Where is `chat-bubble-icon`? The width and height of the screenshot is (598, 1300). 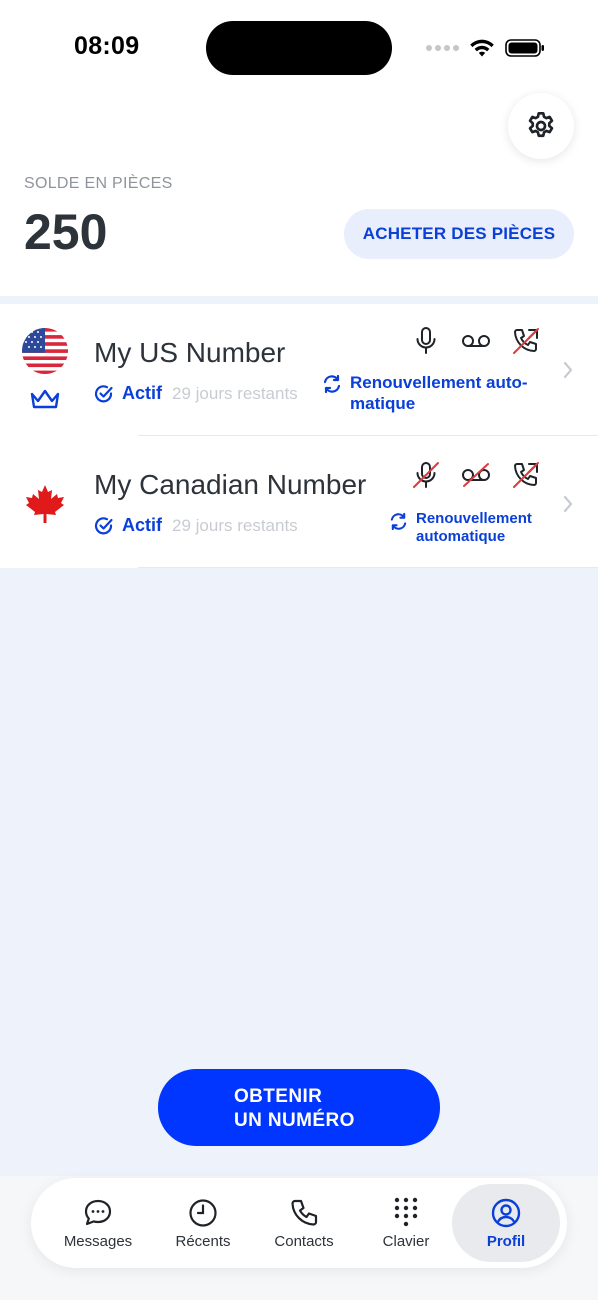
chat-bubble-icon is located at coordinates (98, 1213).